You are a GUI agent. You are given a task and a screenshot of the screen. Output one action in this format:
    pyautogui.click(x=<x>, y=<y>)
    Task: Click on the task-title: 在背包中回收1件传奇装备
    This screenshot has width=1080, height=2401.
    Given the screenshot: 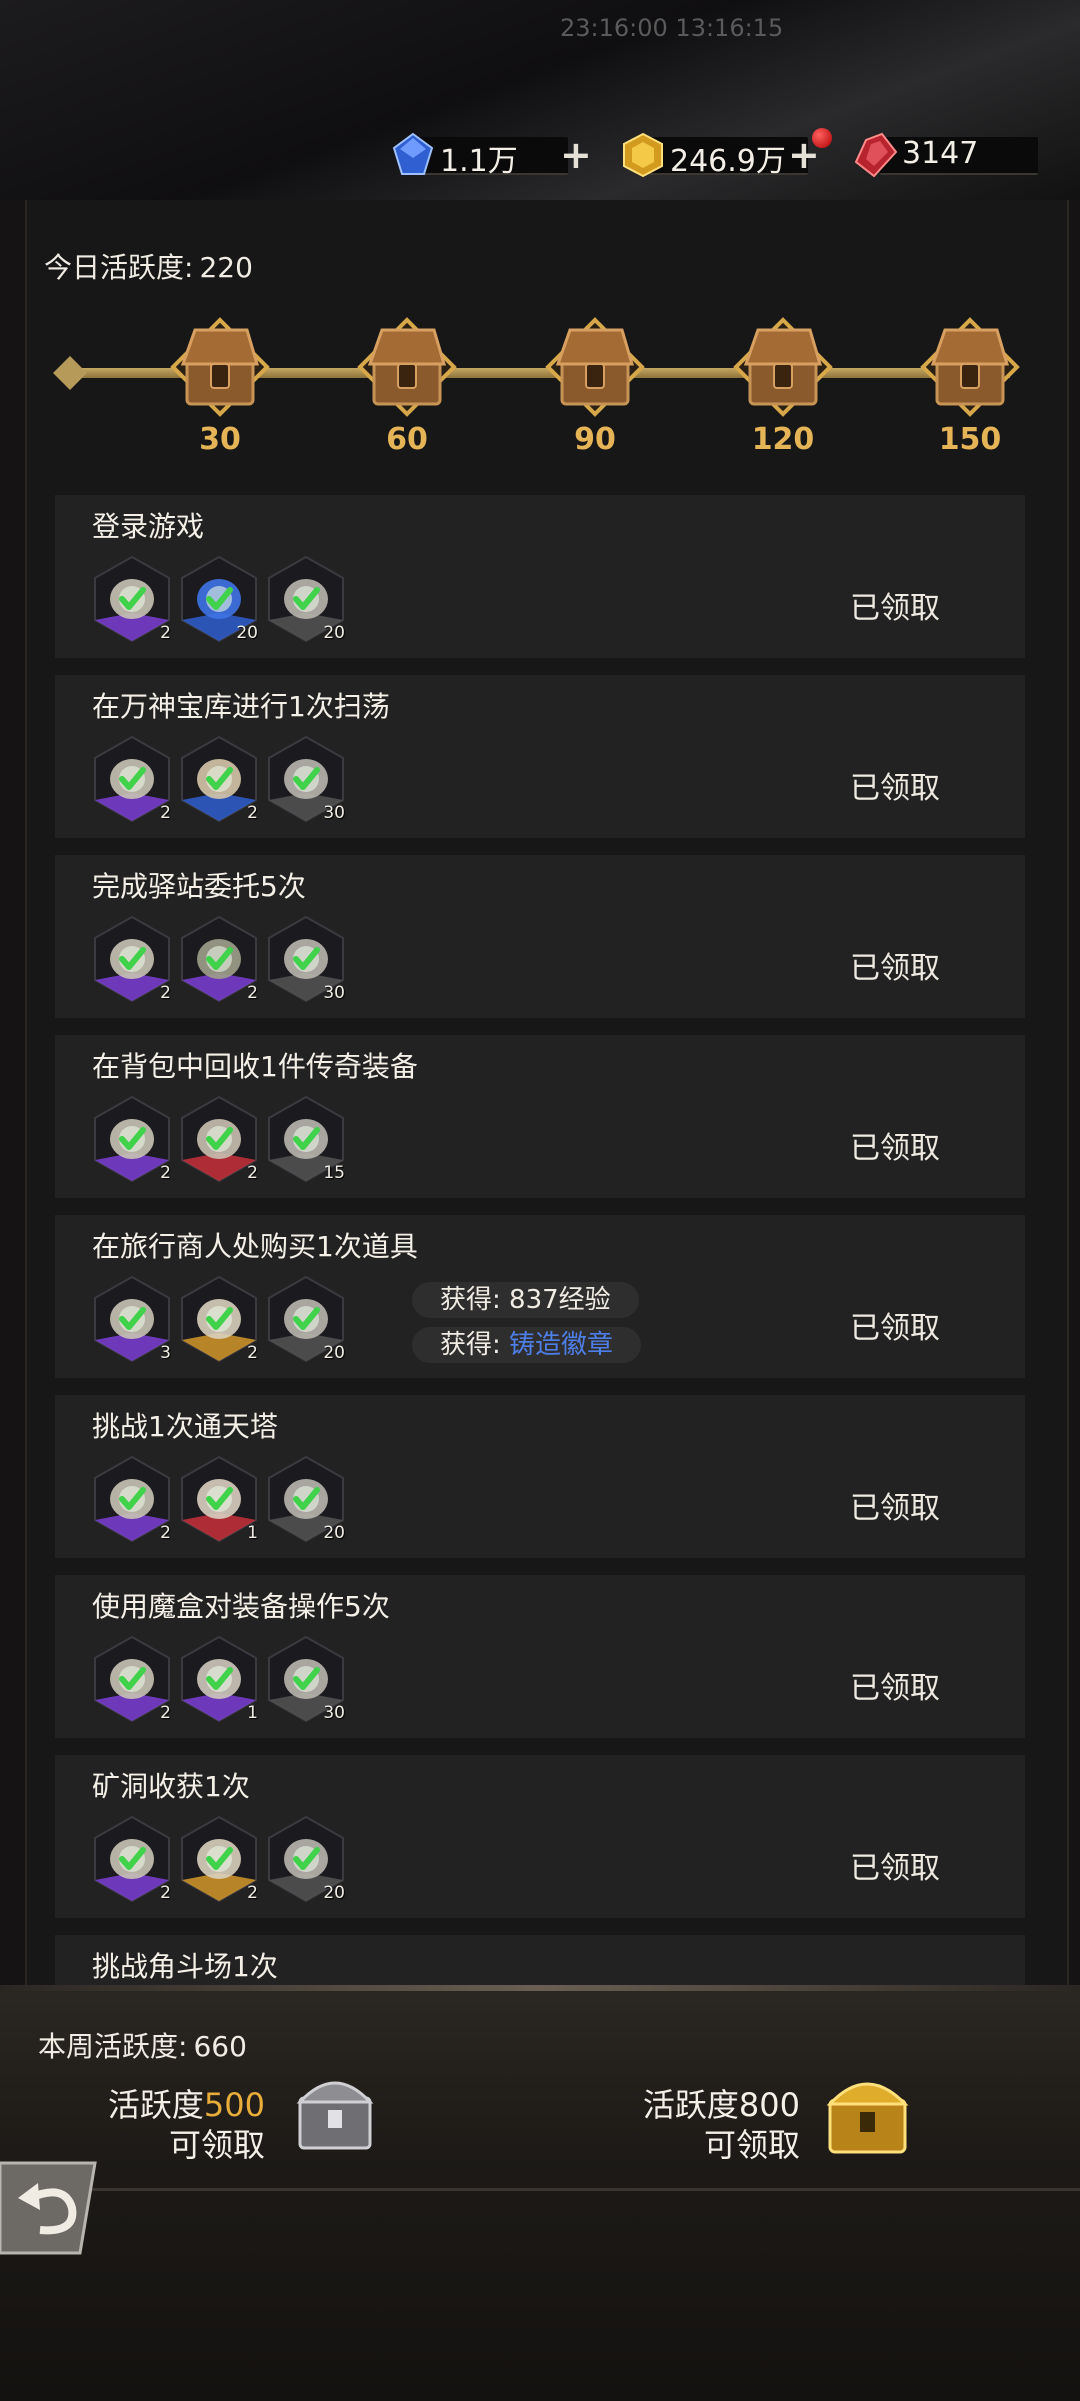 What is the action you would take?
    pyautogui.click(x=255, y=1066)
    